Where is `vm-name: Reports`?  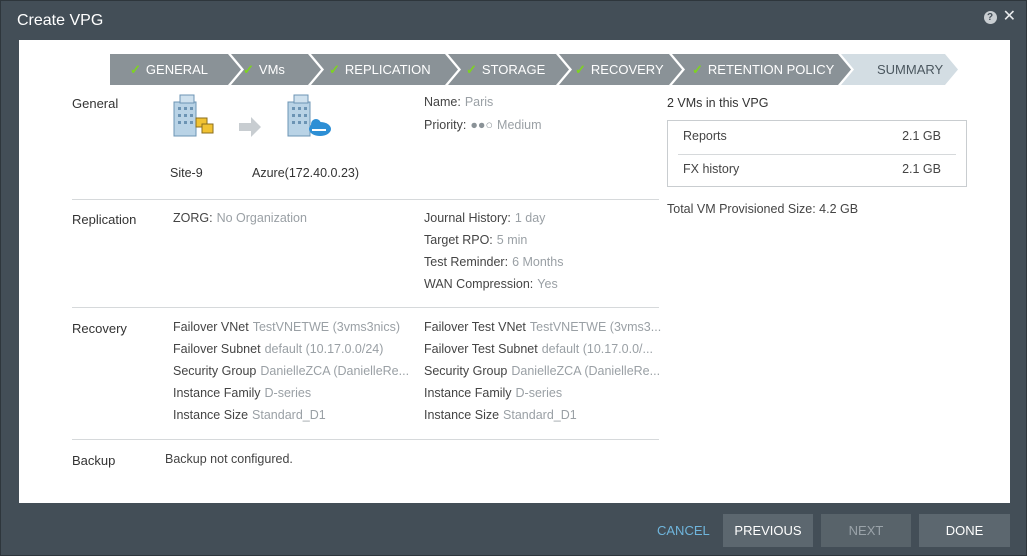
vm-name: Reports is located at coordinates (705, 136).